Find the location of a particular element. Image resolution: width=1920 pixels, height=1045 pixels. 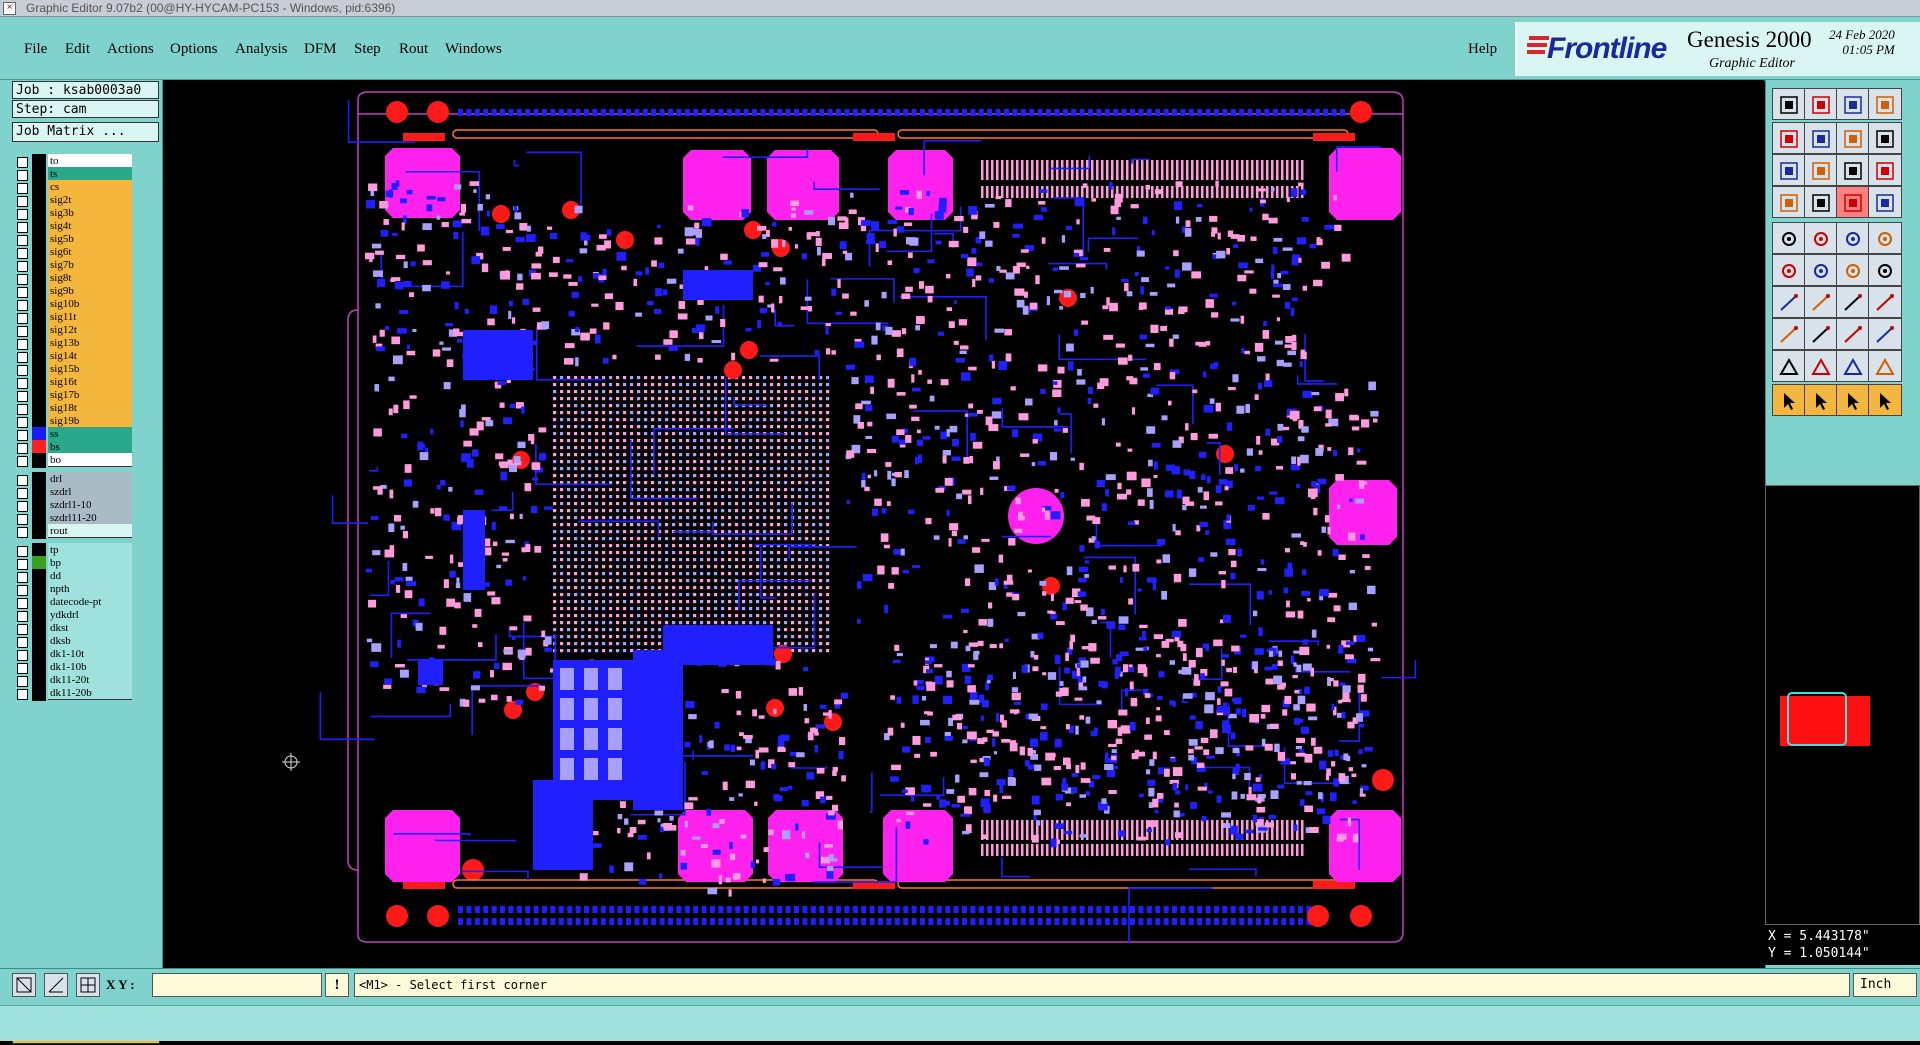

menu-file: File is located at coordinates (35, 49).